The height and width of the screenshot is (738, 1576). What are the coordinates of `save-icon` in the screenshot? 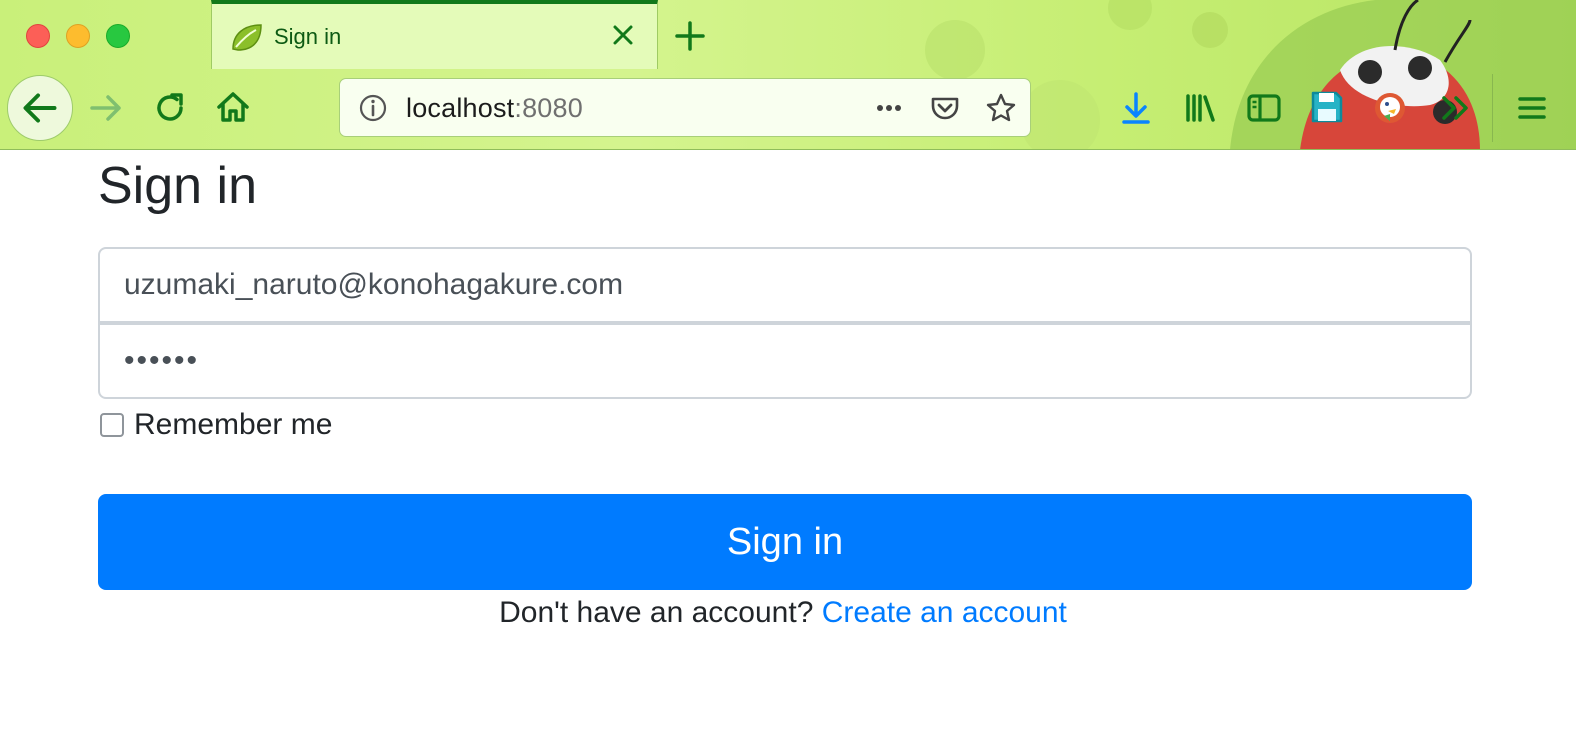 It's located at (1327, 107).